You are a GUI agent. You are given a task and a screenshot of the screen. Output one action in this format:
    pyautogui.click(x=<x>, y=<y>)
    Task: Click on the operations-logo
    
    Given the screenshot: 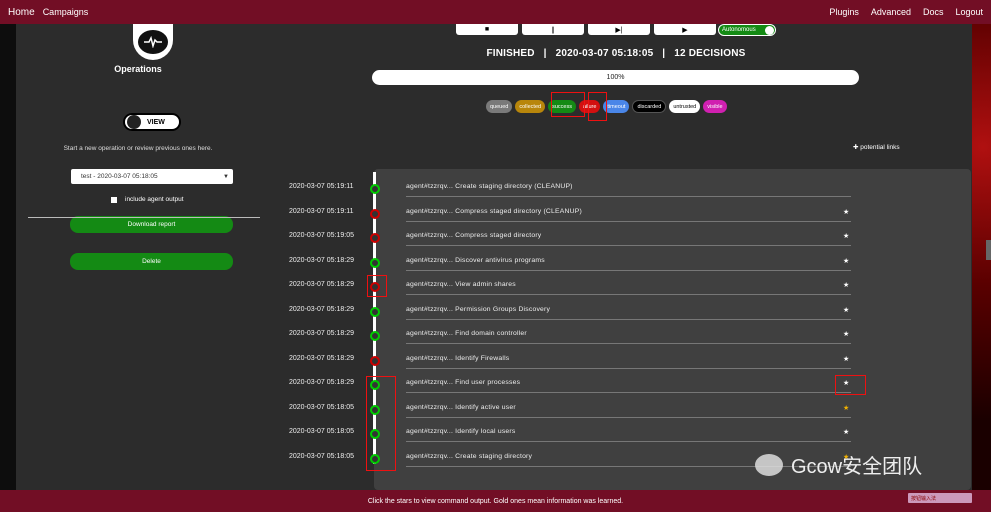 What is the action you would take?
    pyautogui.click(x=153, y=42)
    